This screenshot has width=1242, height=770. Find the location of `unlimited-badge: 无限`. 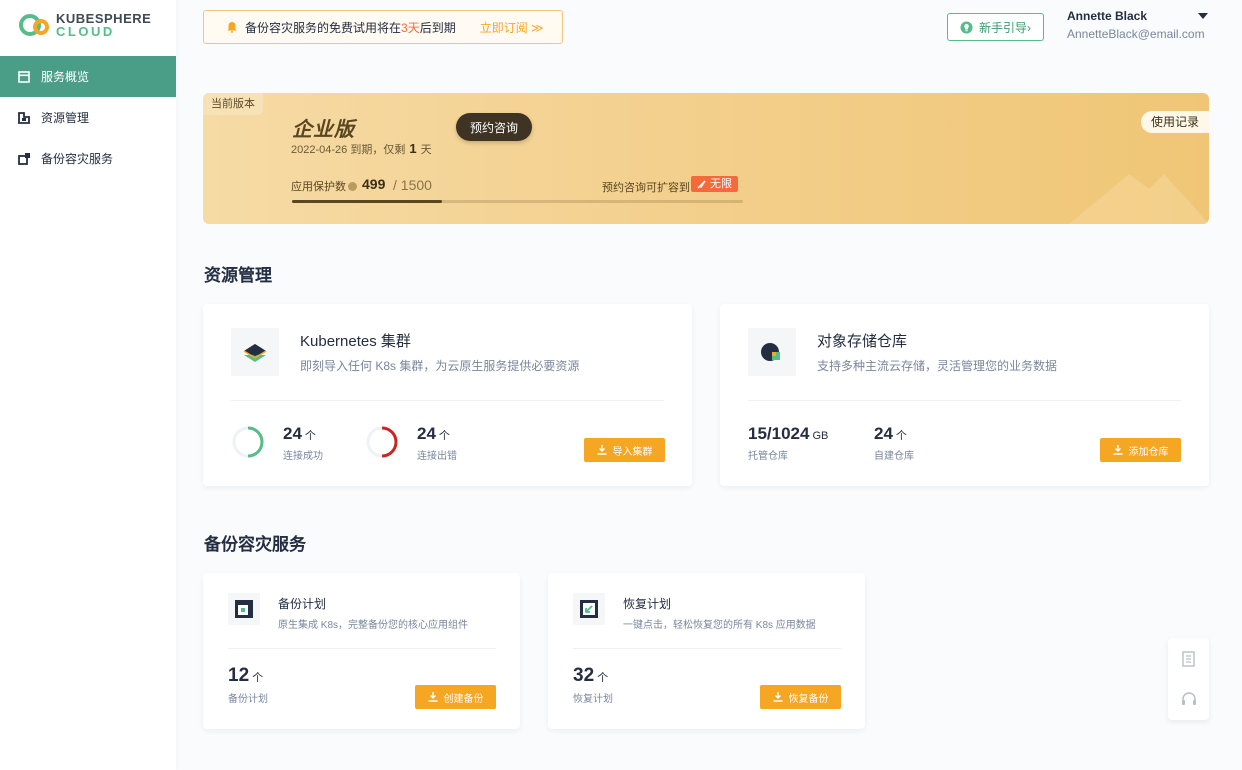

unlimited-badge: 无限 is located at coordinates (714, 184).